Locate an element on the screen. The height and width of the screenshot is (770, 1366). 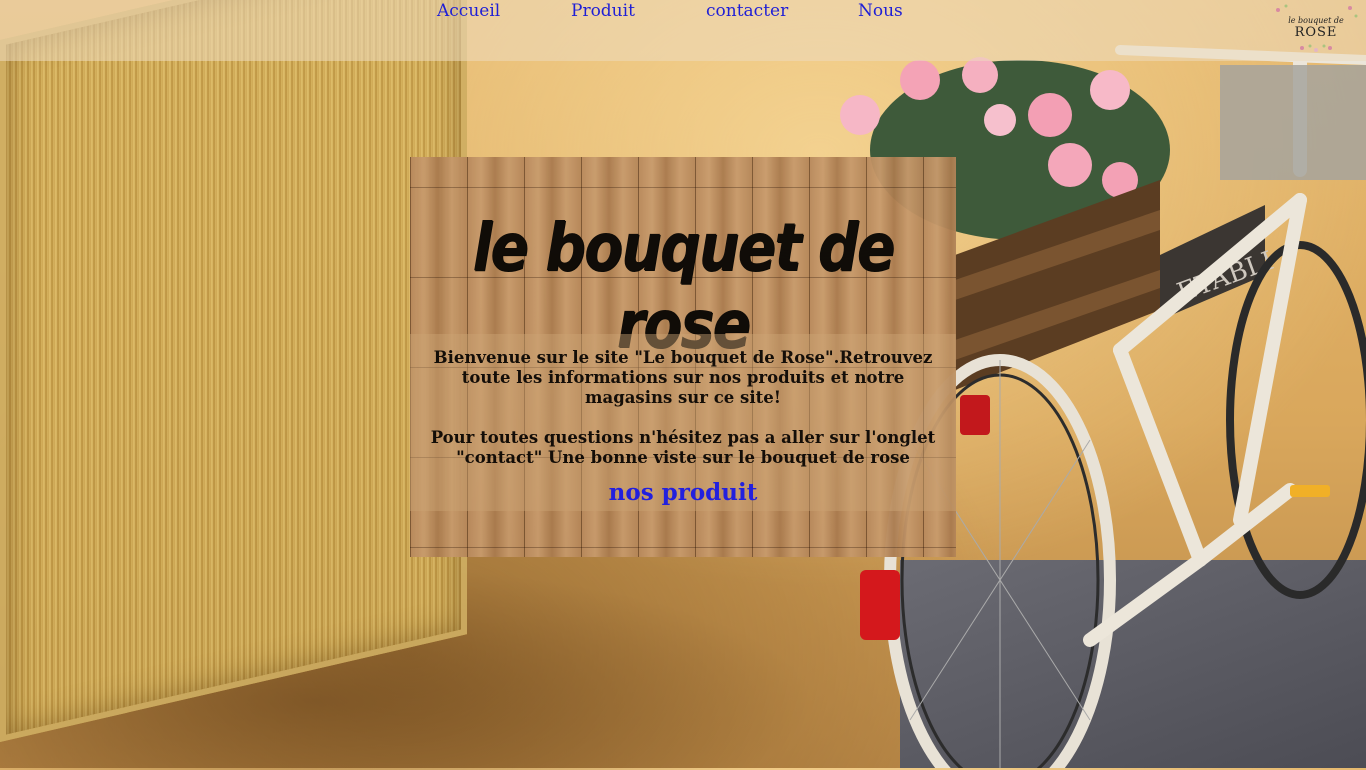
nav-link-produit: Produit is located at coordinates (603, 11).